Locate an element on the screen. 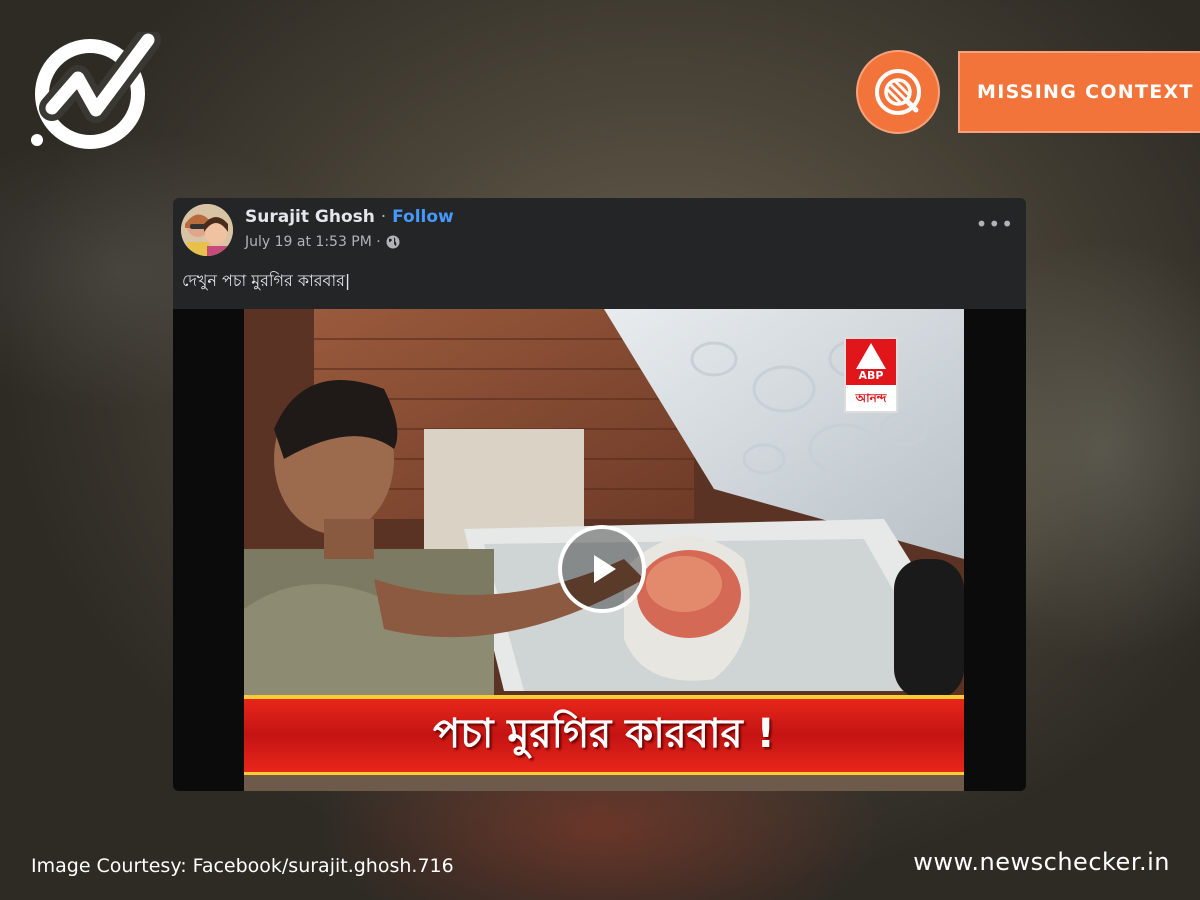 The image size is (1200, 900). follow-link: Follow is located at coordinates (423, 217).